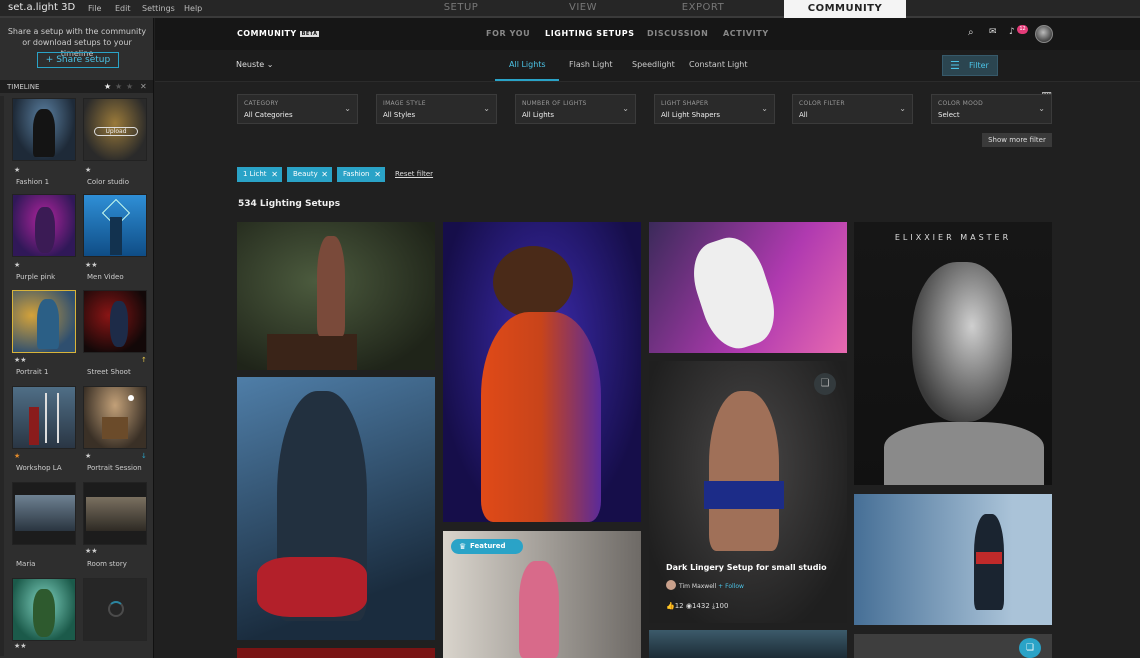 Image resolution: width=1140 pixels, height=658 pixels. What do you see at coordinates (461, 7) in the screenshot?
I see `mode-tab-setup: SETUP` at bounding box center [461, 7].